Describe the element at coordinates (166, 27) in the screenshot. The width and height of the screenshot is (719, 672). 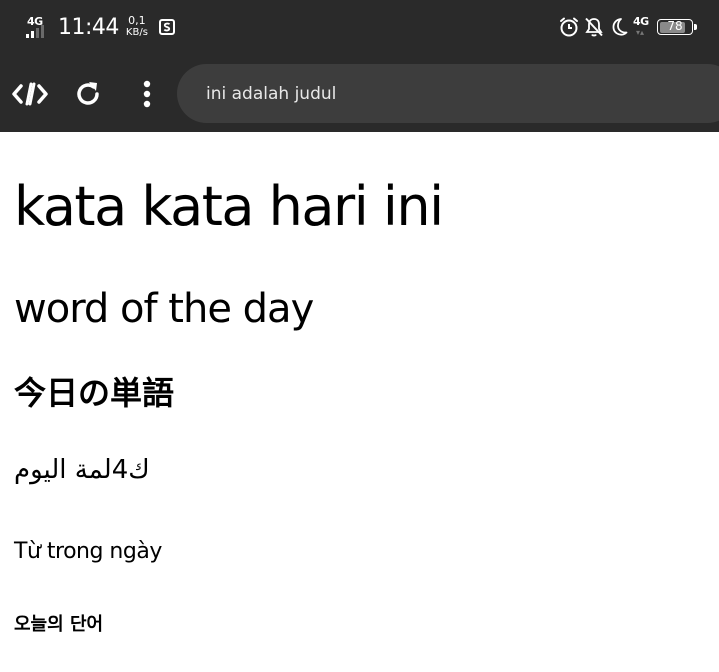
I see `screenshot-icon` at that location.